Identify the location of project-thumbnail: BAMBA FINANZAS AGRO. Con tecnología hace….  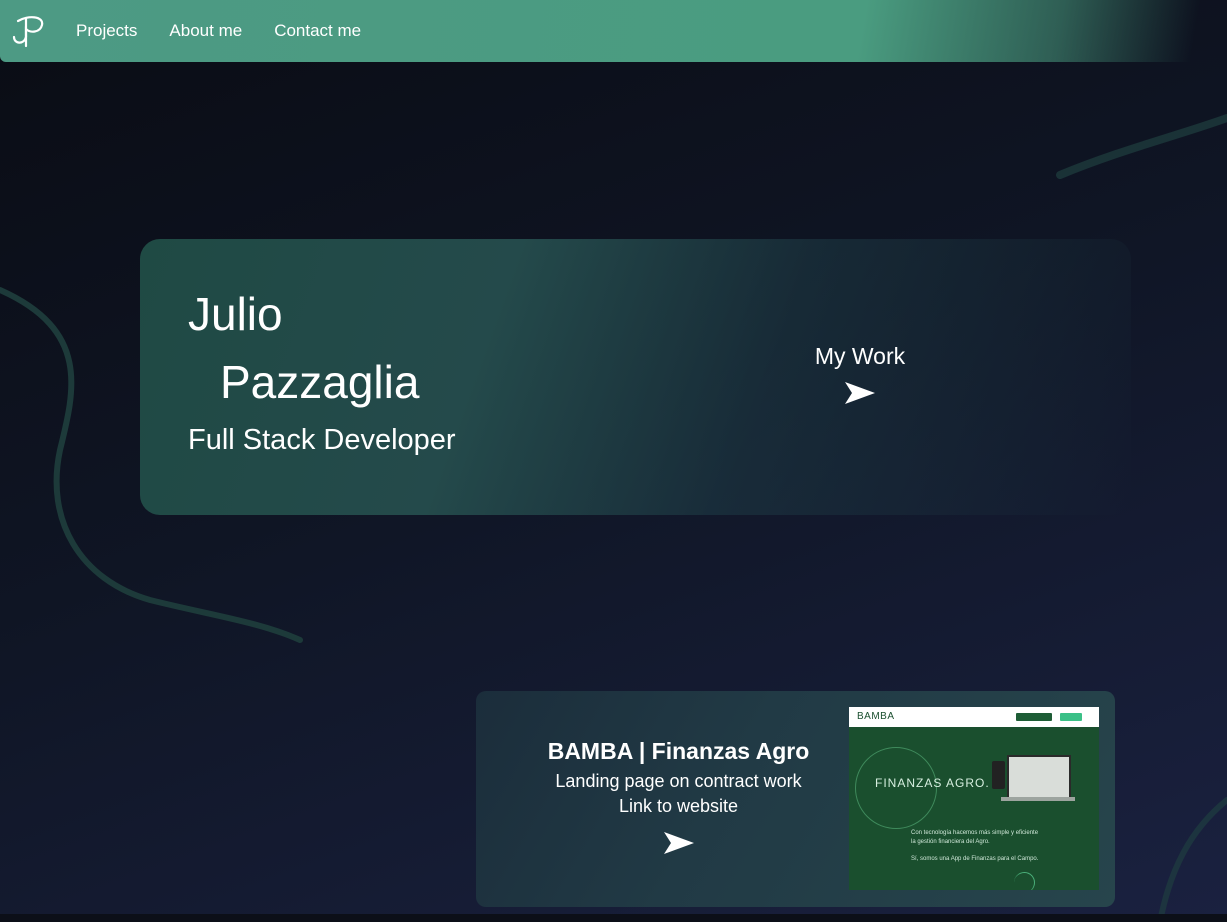
(974, 798).